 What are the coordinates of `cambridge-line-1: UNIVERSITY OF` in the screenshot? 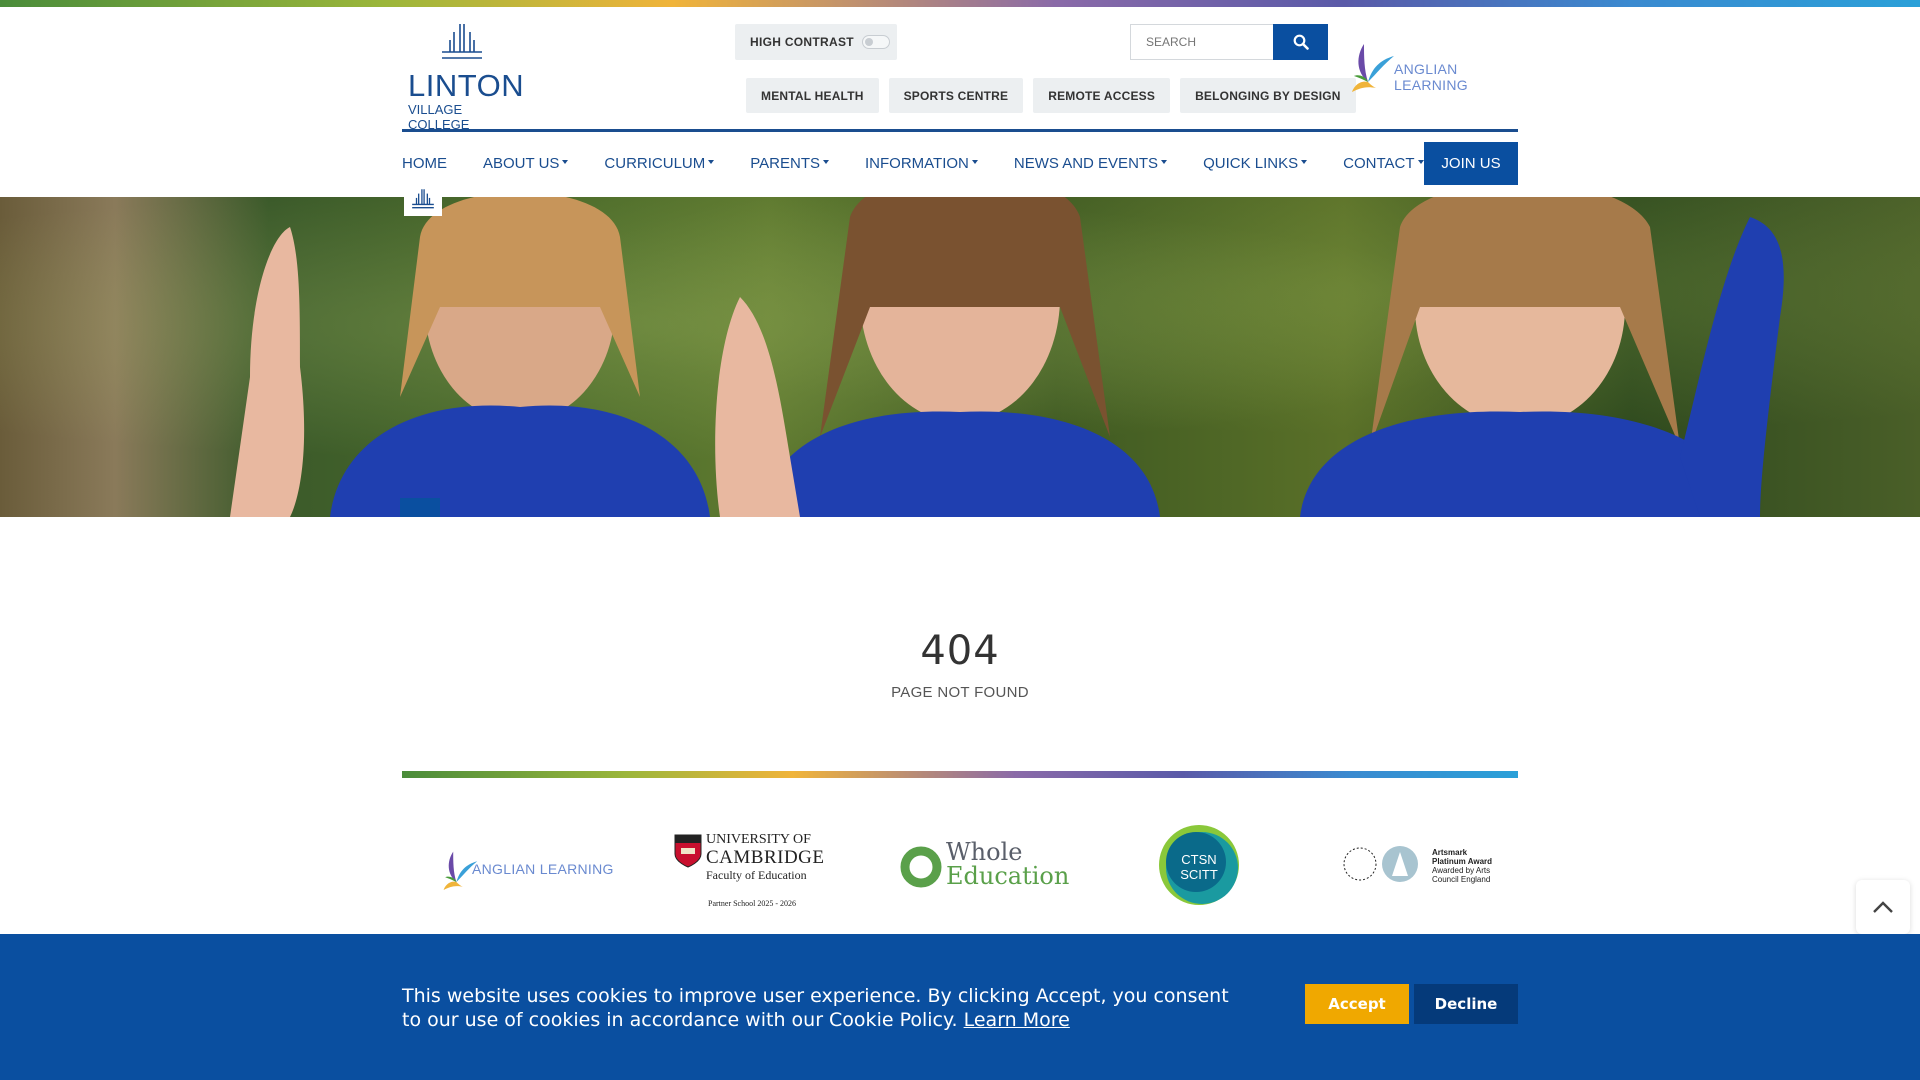 It's located at (758, 839).